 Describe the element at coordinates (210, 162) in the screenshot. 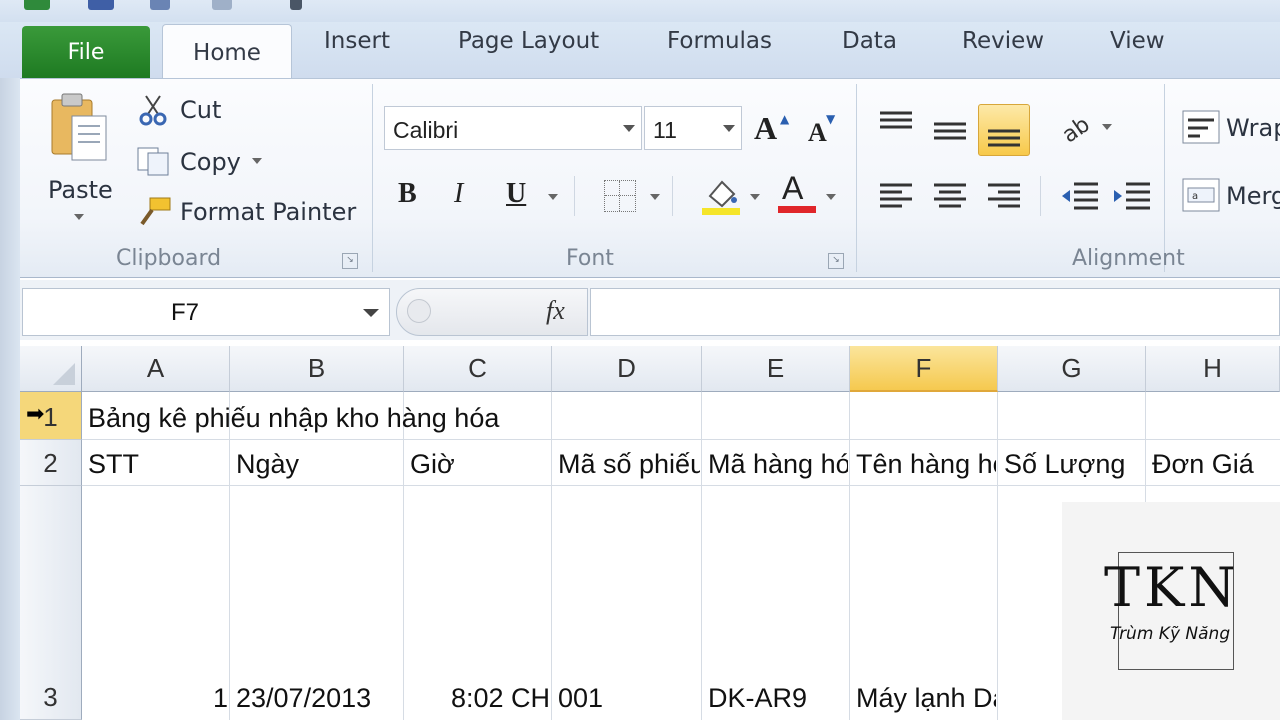

I see `copy-button: Copy` at that location.